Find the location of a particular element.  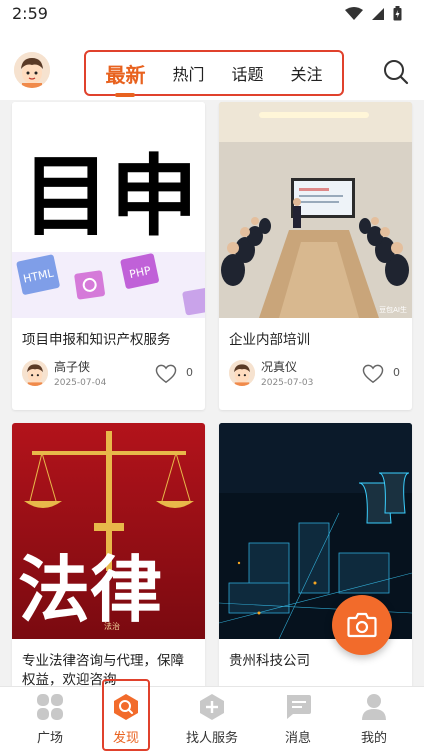

post-image: 豆包AI生 is located at coordinates (315, 210).